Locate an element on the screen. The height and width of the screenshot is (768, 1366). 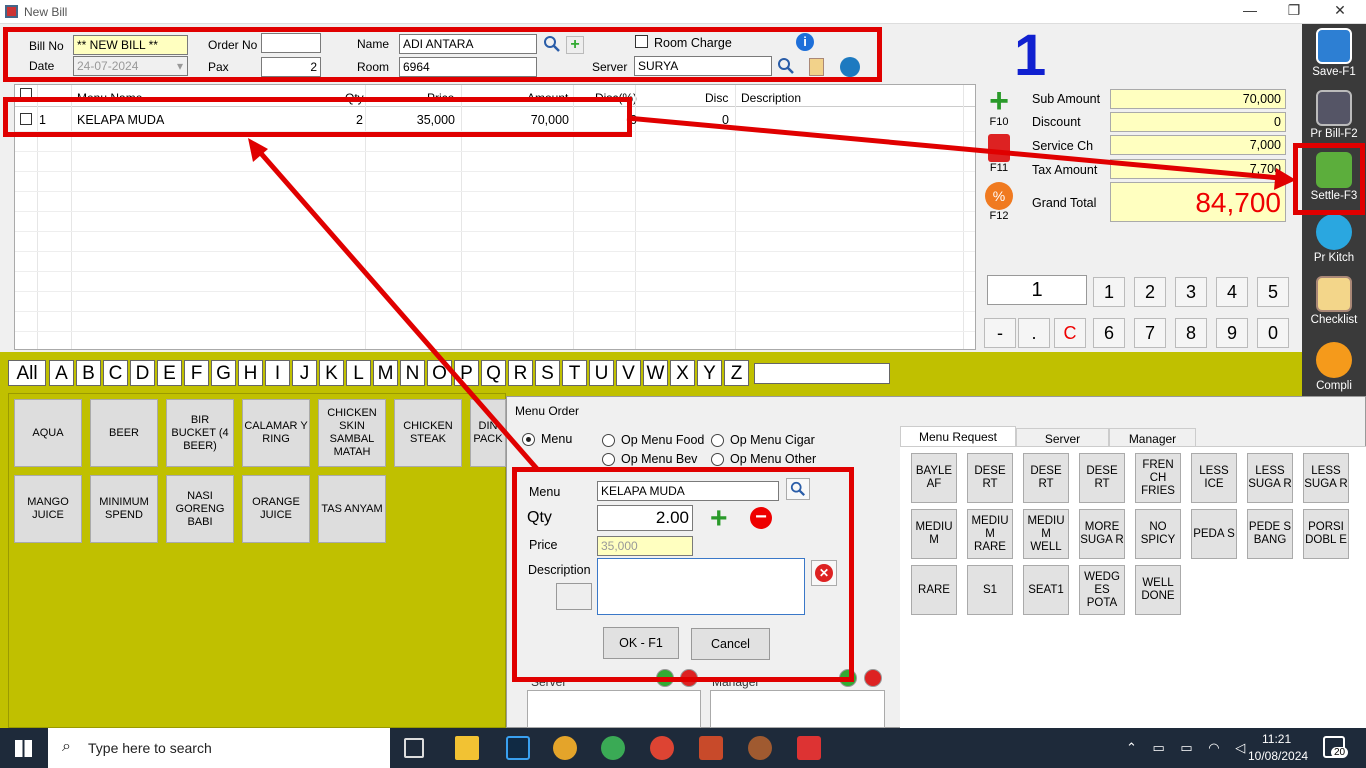
letter-v: V is located at coordinates (628, 373).